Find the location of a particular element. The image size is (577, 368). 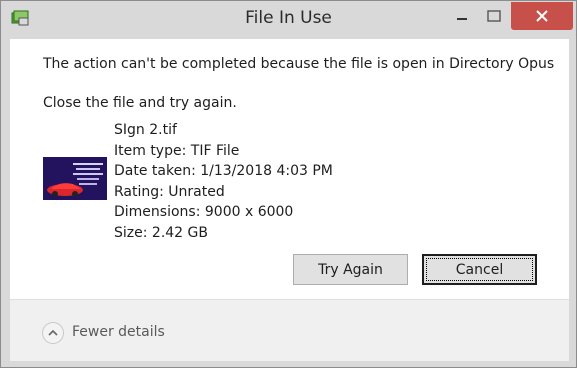

image-thumbnail-icon is located at coordinates (75, 178).